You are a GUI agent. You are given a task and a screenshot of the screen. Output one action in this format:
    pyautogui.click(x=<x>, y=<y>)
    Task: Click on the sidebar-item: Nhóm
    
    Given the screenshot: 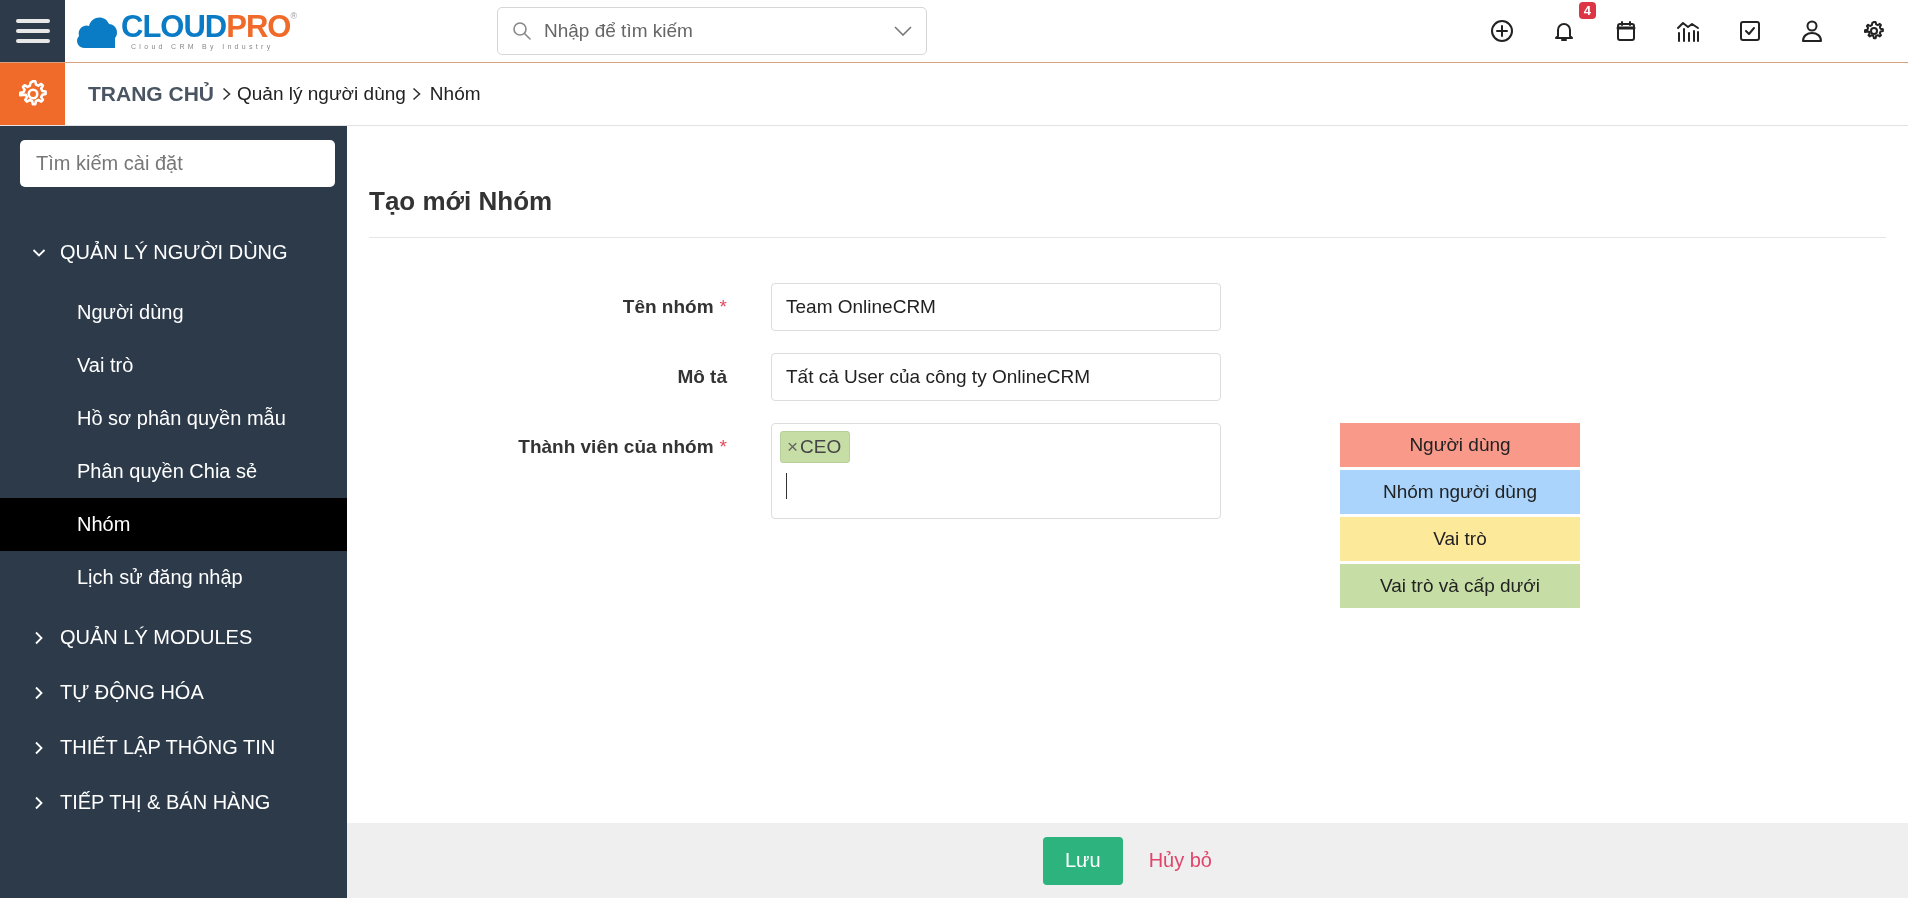 What is the action you would take?
    pyautogui.click(x=173, y=524)
    